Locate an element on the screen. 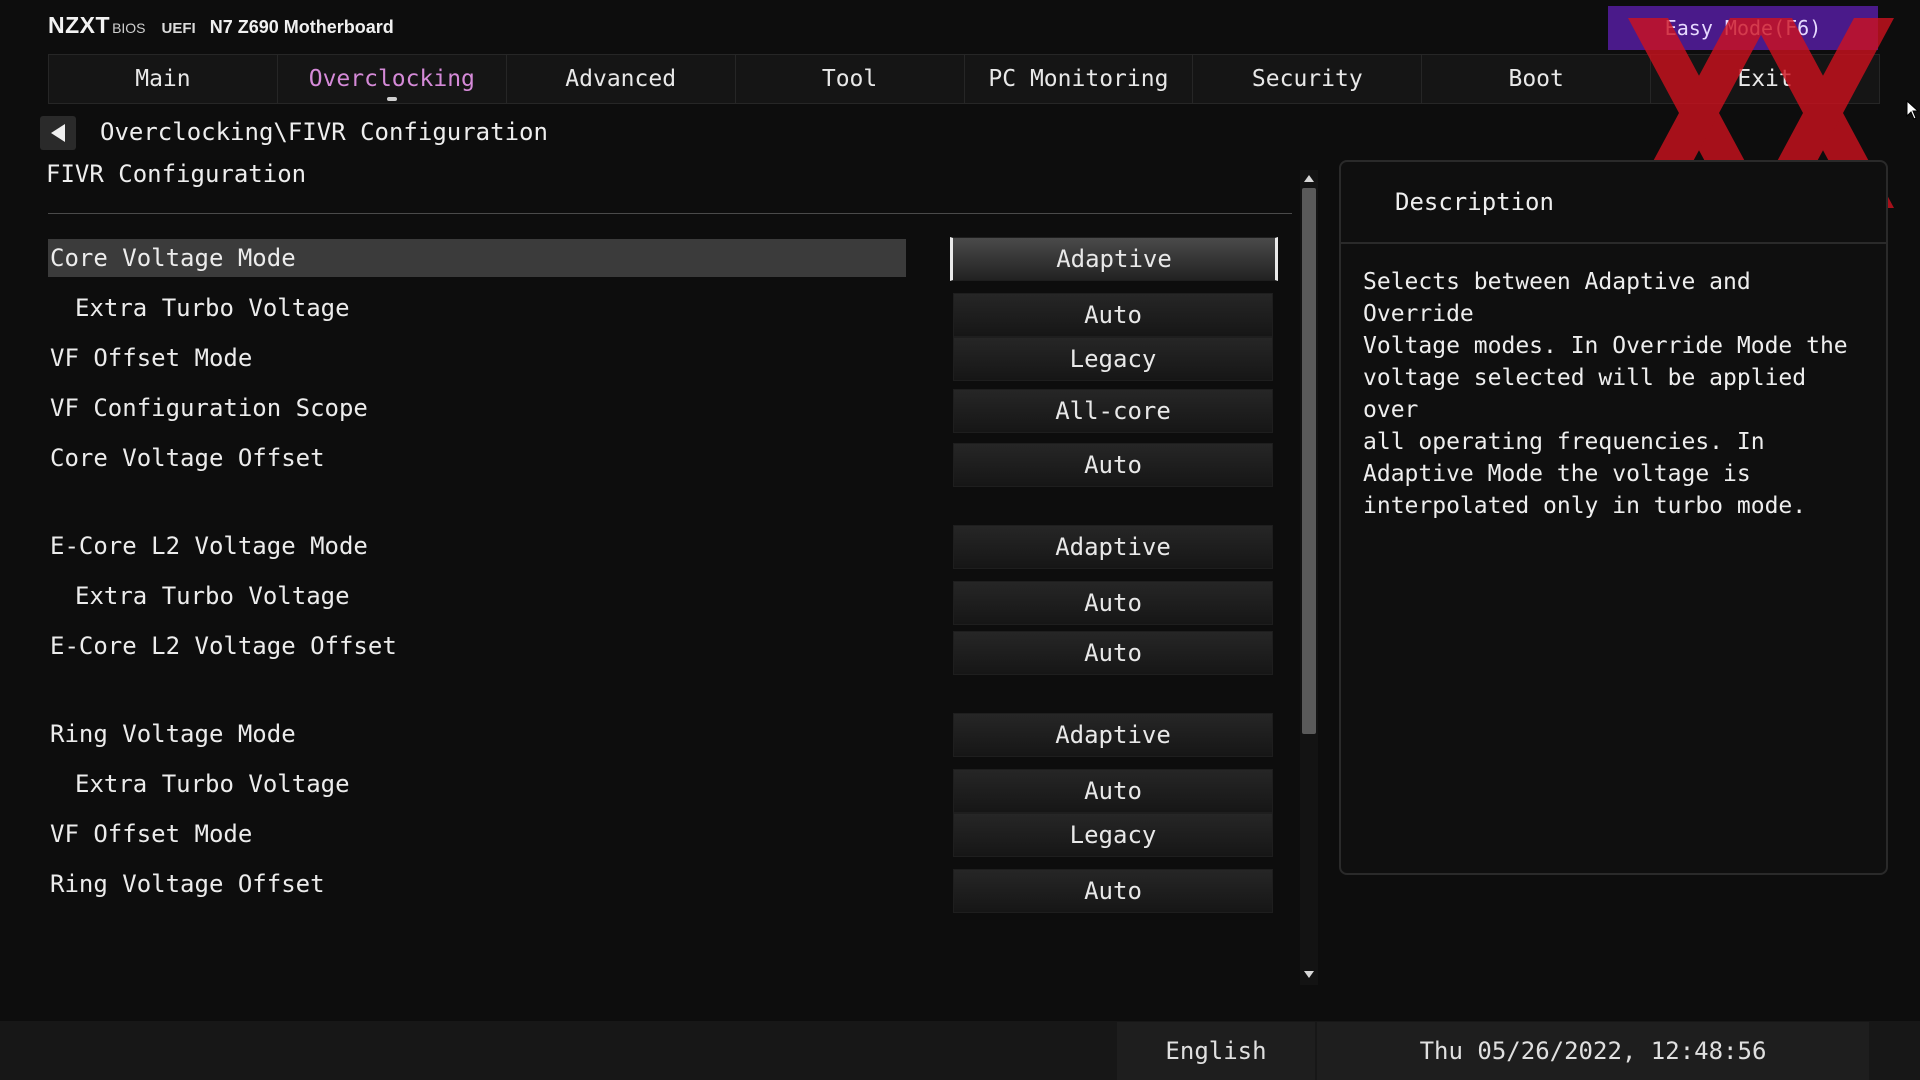 This screenshot has width=1920, height=1080. setting-label: VF Configuration Scope is located at coordinates (477, 408).